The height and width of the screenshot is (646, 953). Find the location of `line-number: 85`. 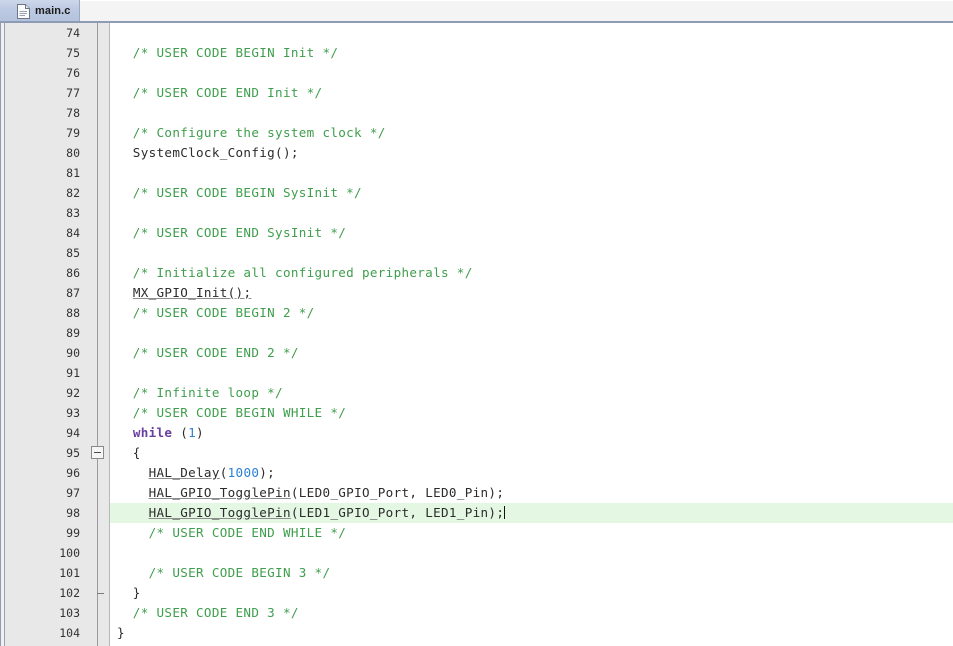

line-number: 85 is located at coordinates (73, 253).